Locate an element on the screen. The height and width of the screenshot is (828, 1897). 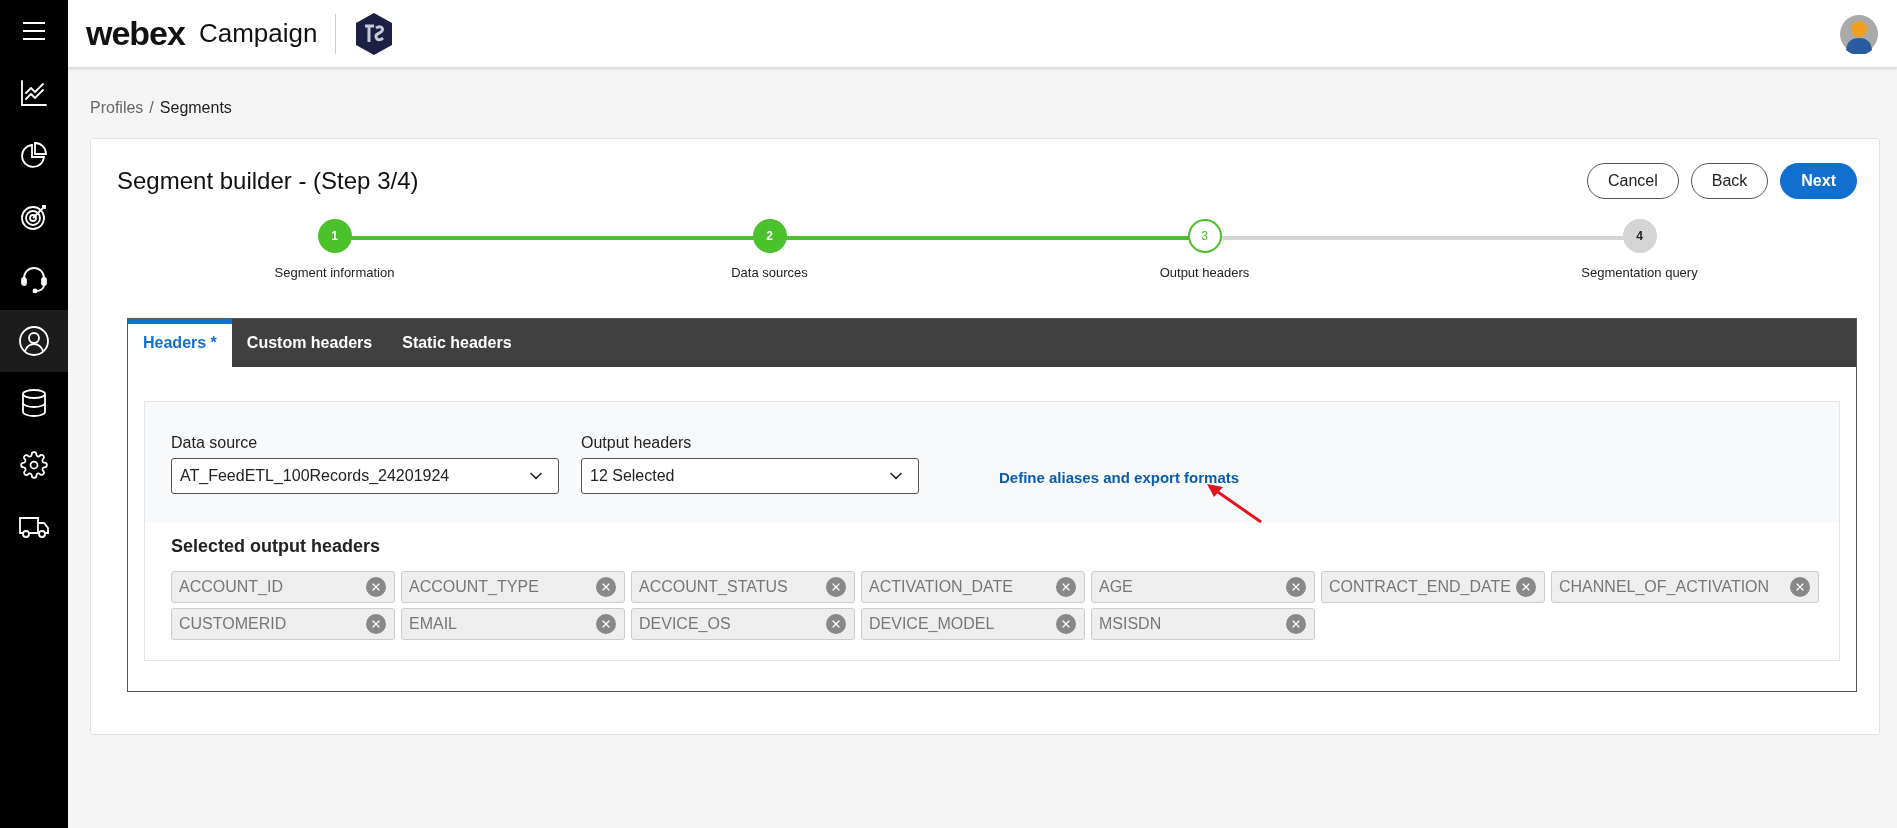
step-label: Segment information is located at coordinates (334, 272).